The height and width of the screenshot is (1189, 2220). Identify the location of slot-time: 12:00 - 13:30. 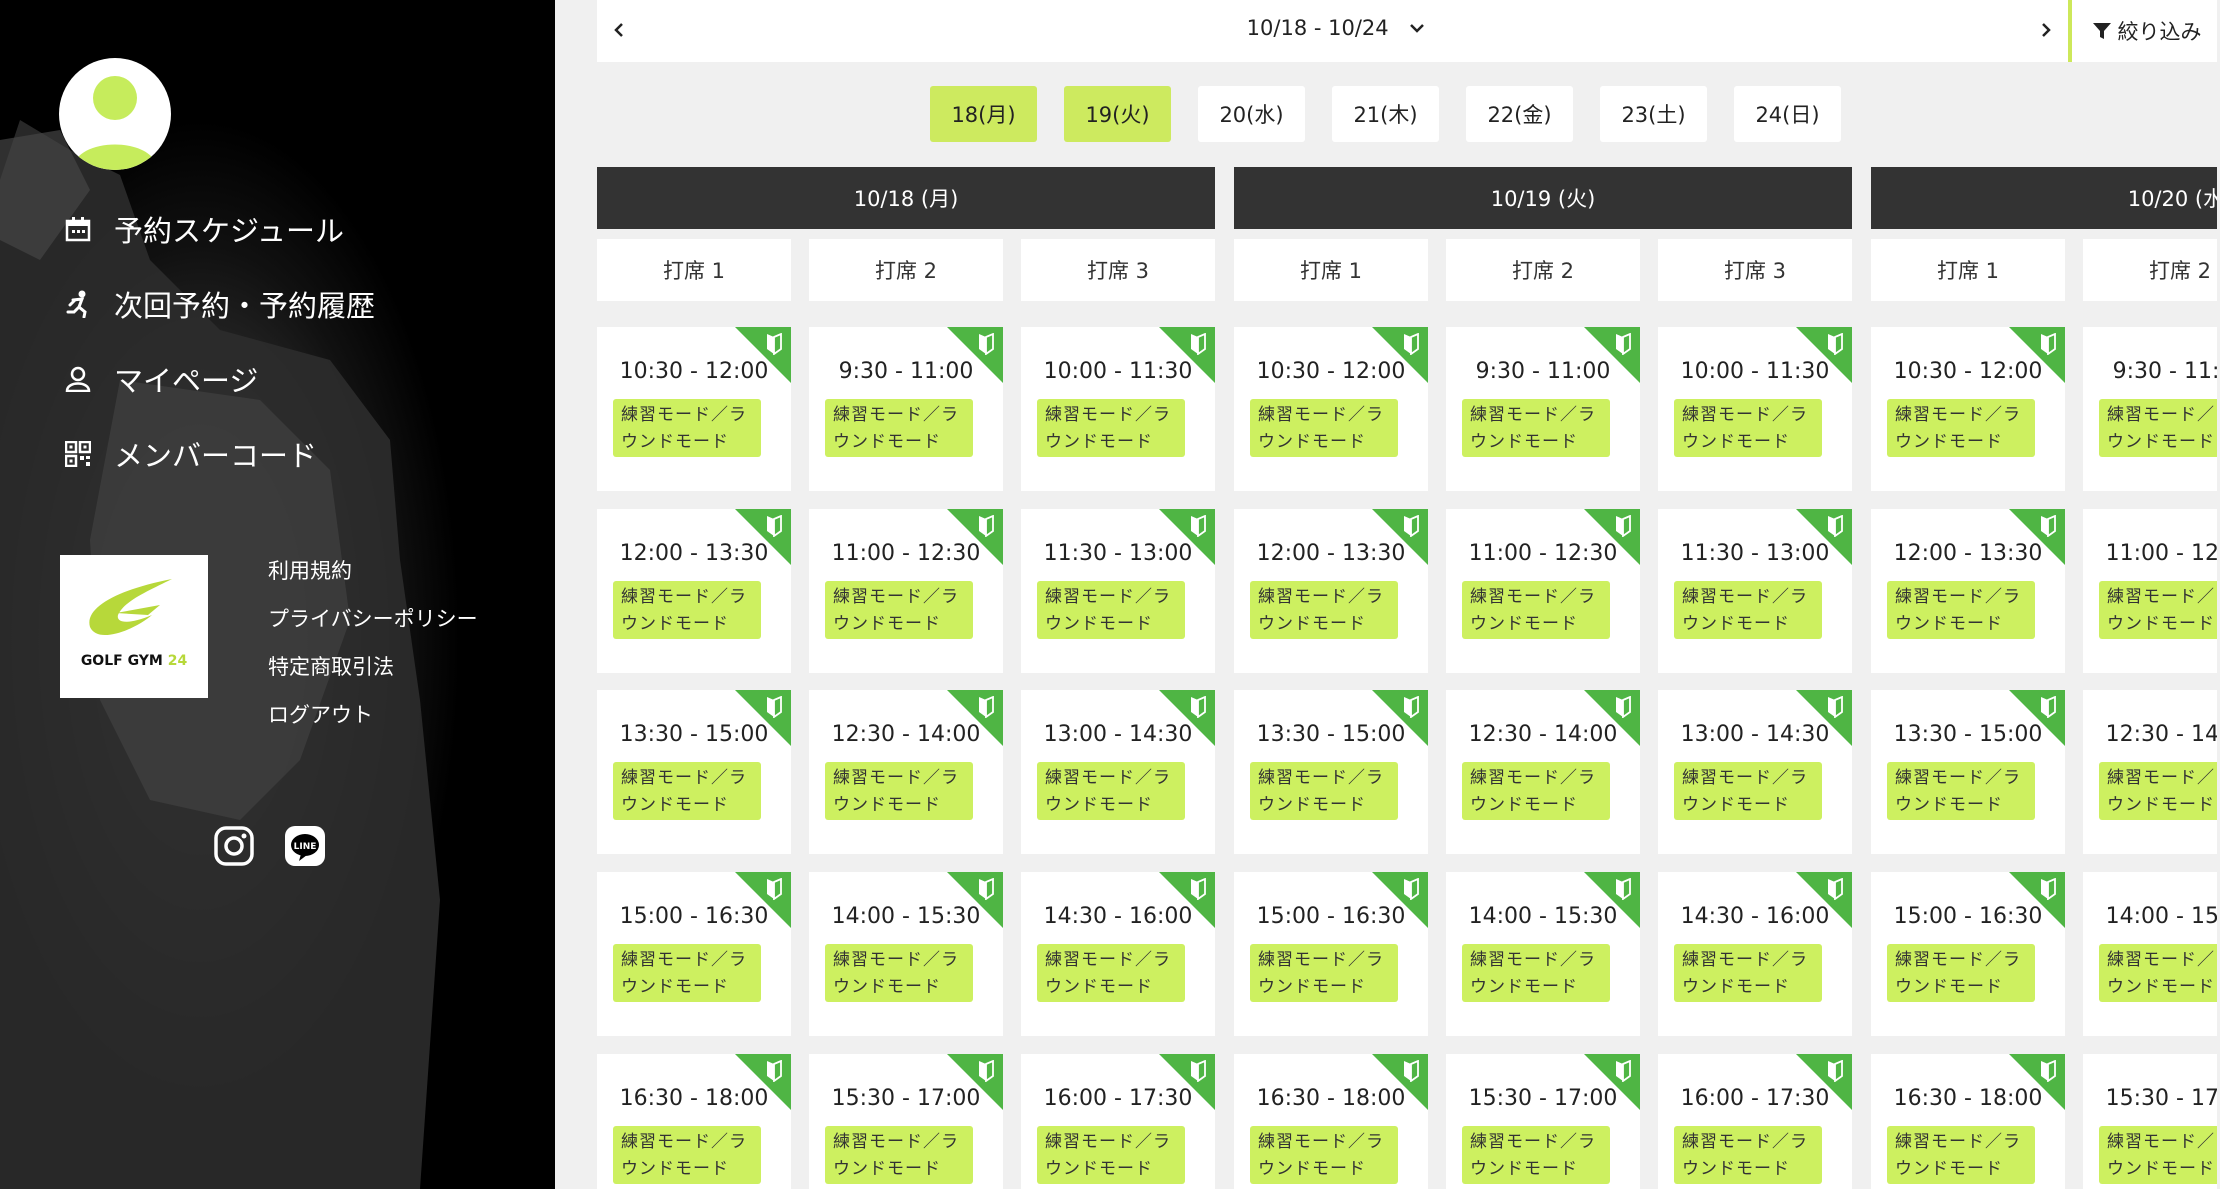
(1331, 553).